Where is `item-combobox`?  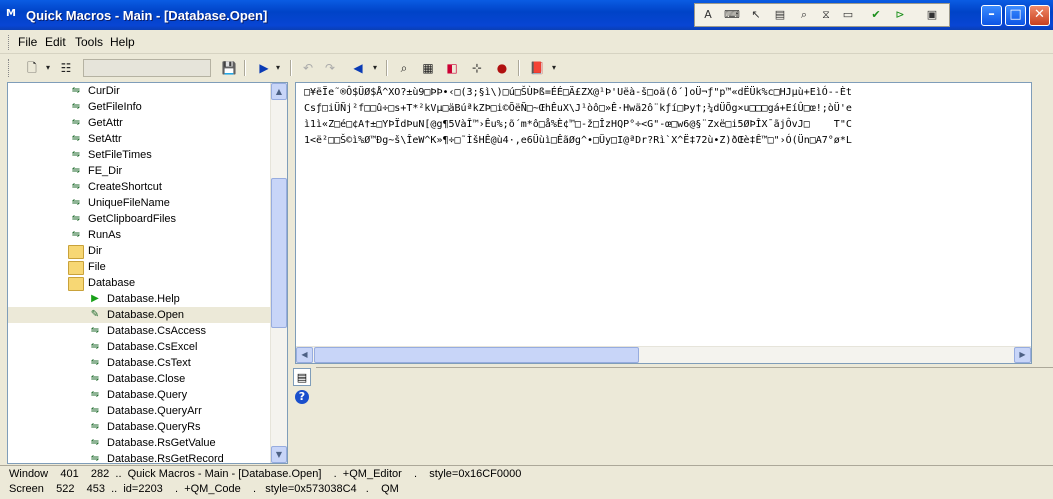
item-combobox is located at coordinates (147, 68).